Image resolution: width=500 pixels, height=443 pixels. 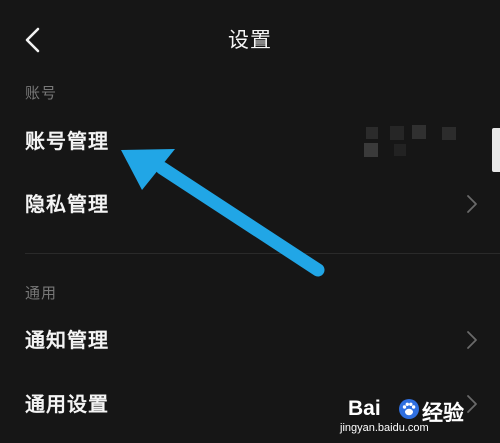 I want to click on blurred-account-info, so click(x=410, y=142).